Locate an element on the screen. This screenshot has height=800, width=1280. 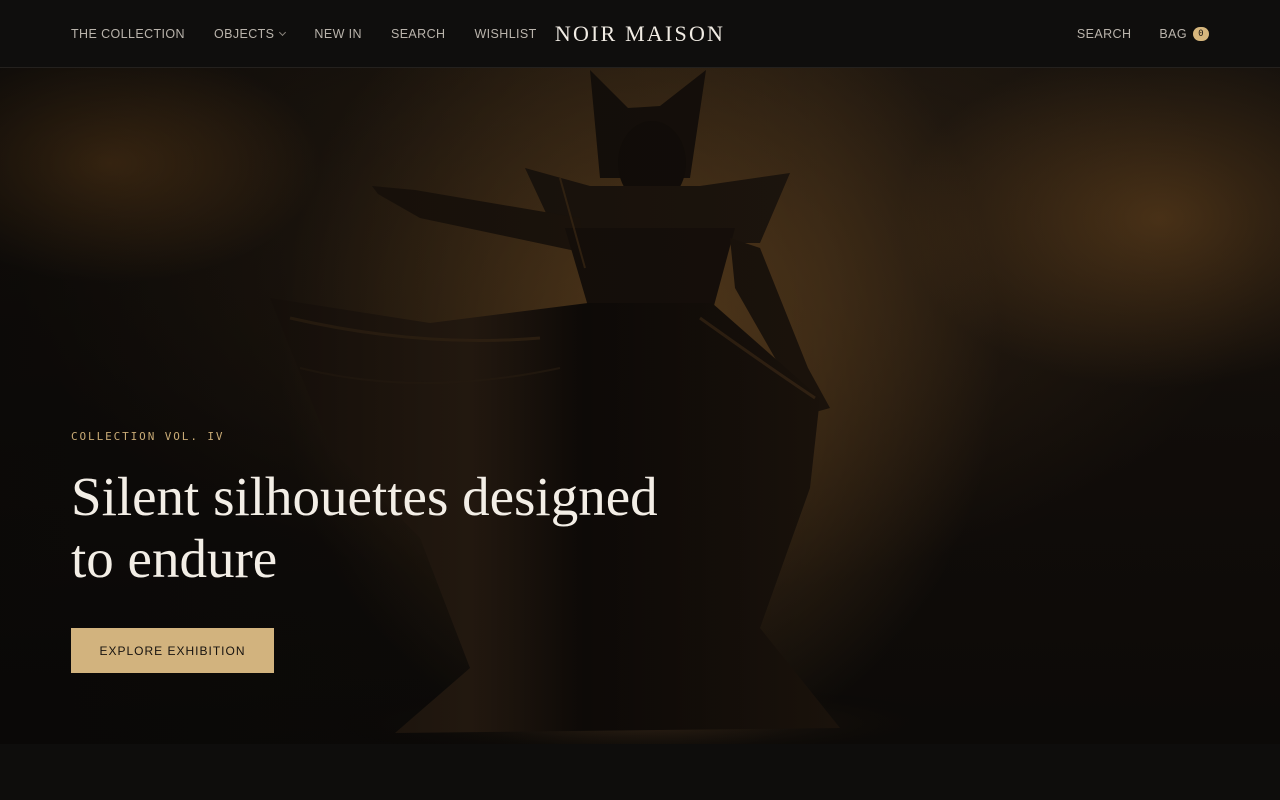
nav-label: SEARCH is located at coordinates (418, 34).